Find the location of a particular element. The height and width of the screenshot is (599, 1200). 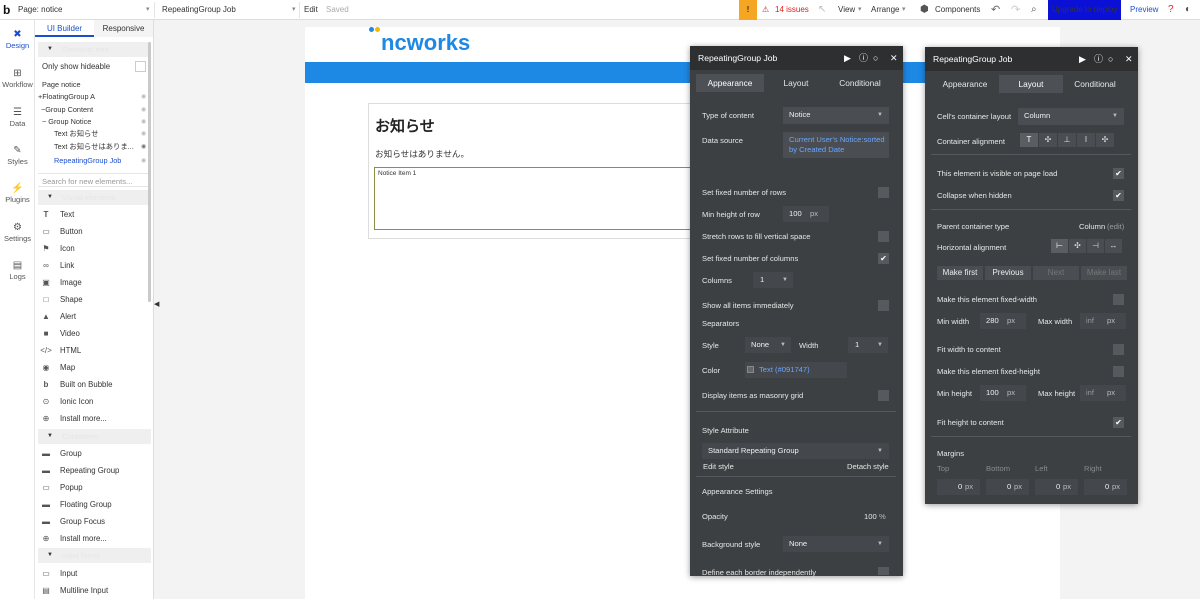

element-icon: ⚑ Icon is located at coordinates (94, 248).